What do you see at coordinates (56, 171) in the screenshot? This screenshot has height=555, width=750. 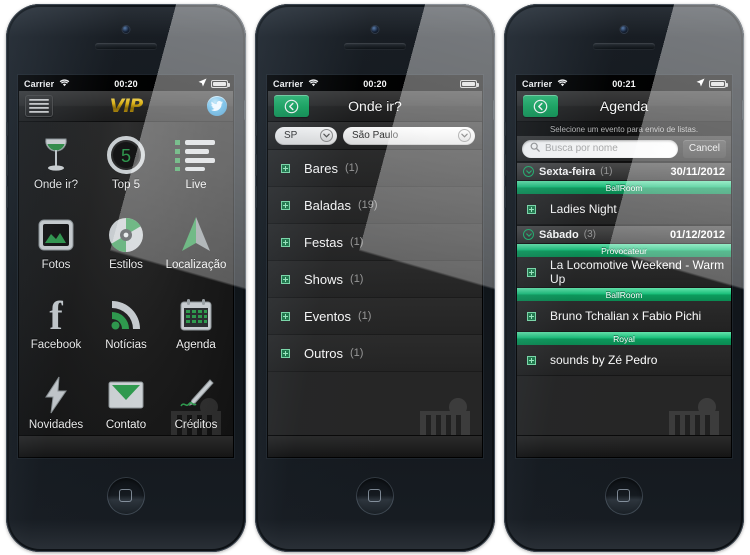 I see `grid-item-onde-ir: Onde ir?` at bounding box center [56, 171].